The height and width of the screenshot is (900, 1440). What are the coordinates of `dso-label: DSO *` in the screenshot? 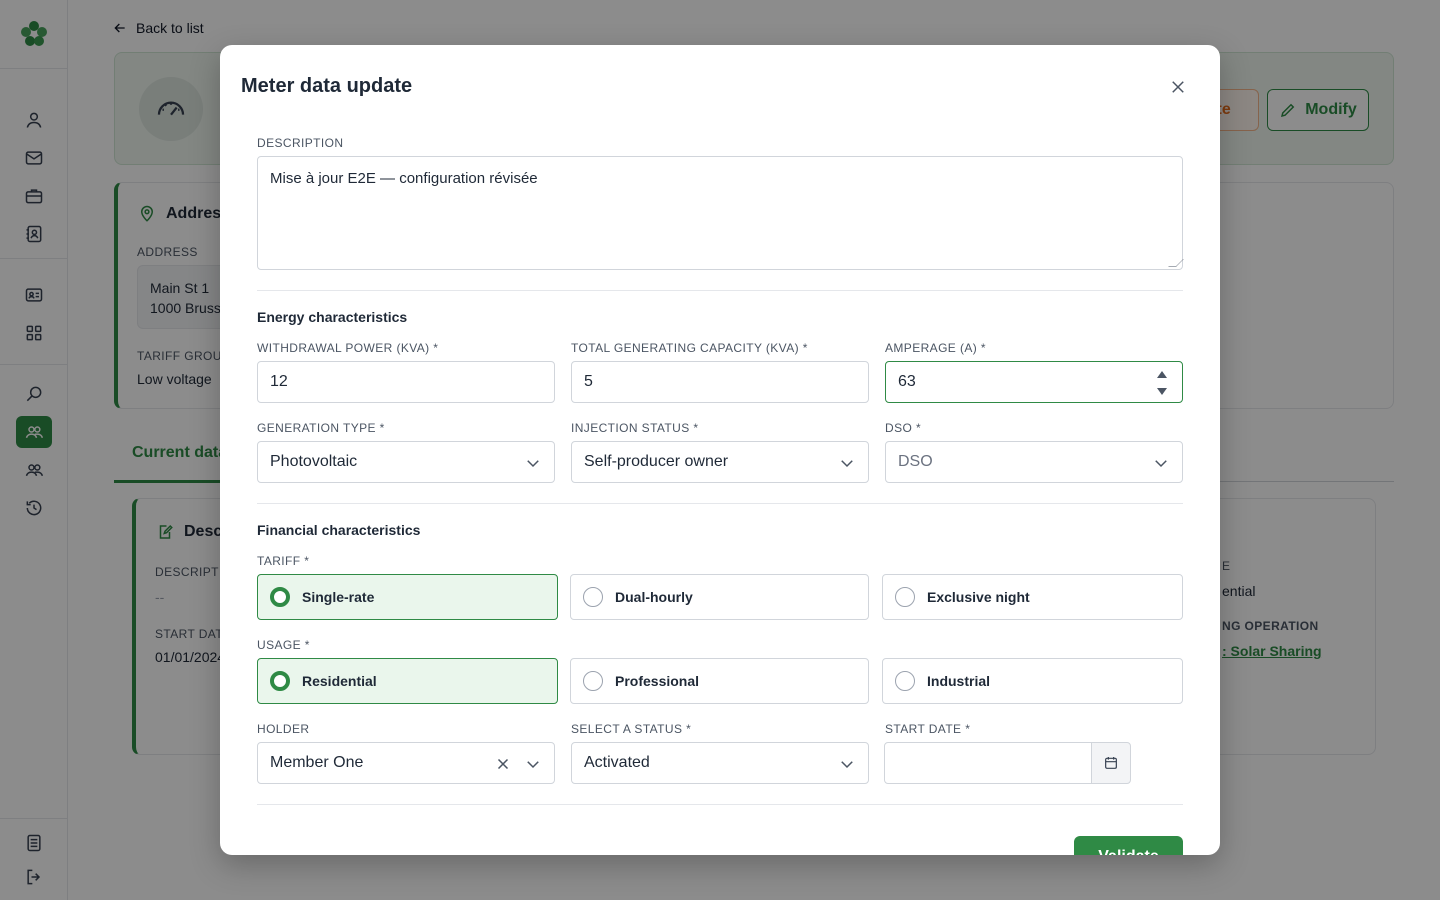 It's located at (903, 428).